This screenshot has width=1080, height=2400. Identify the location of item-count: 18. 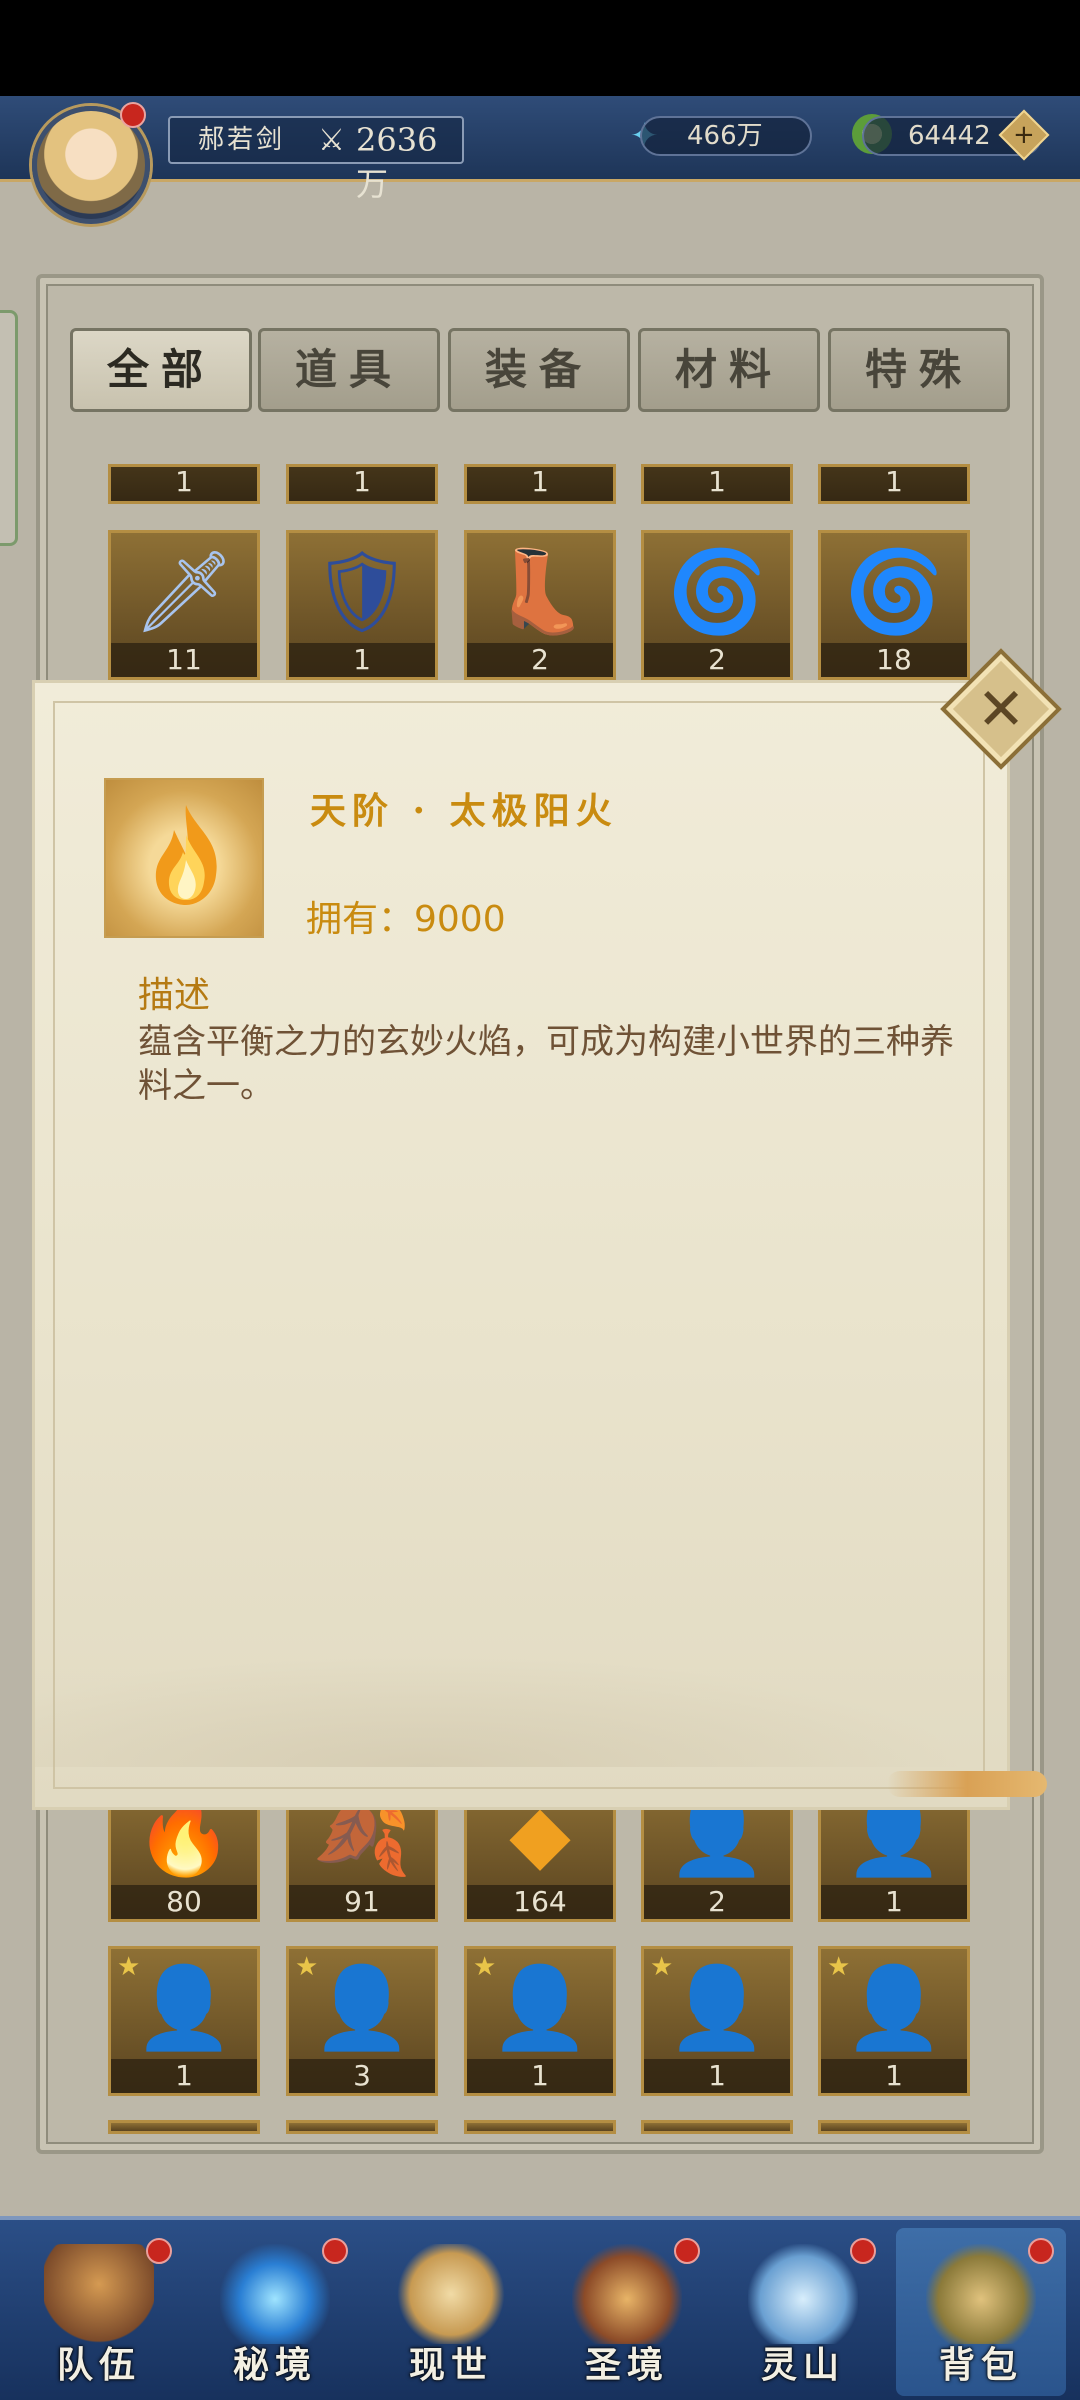
(894, 660).